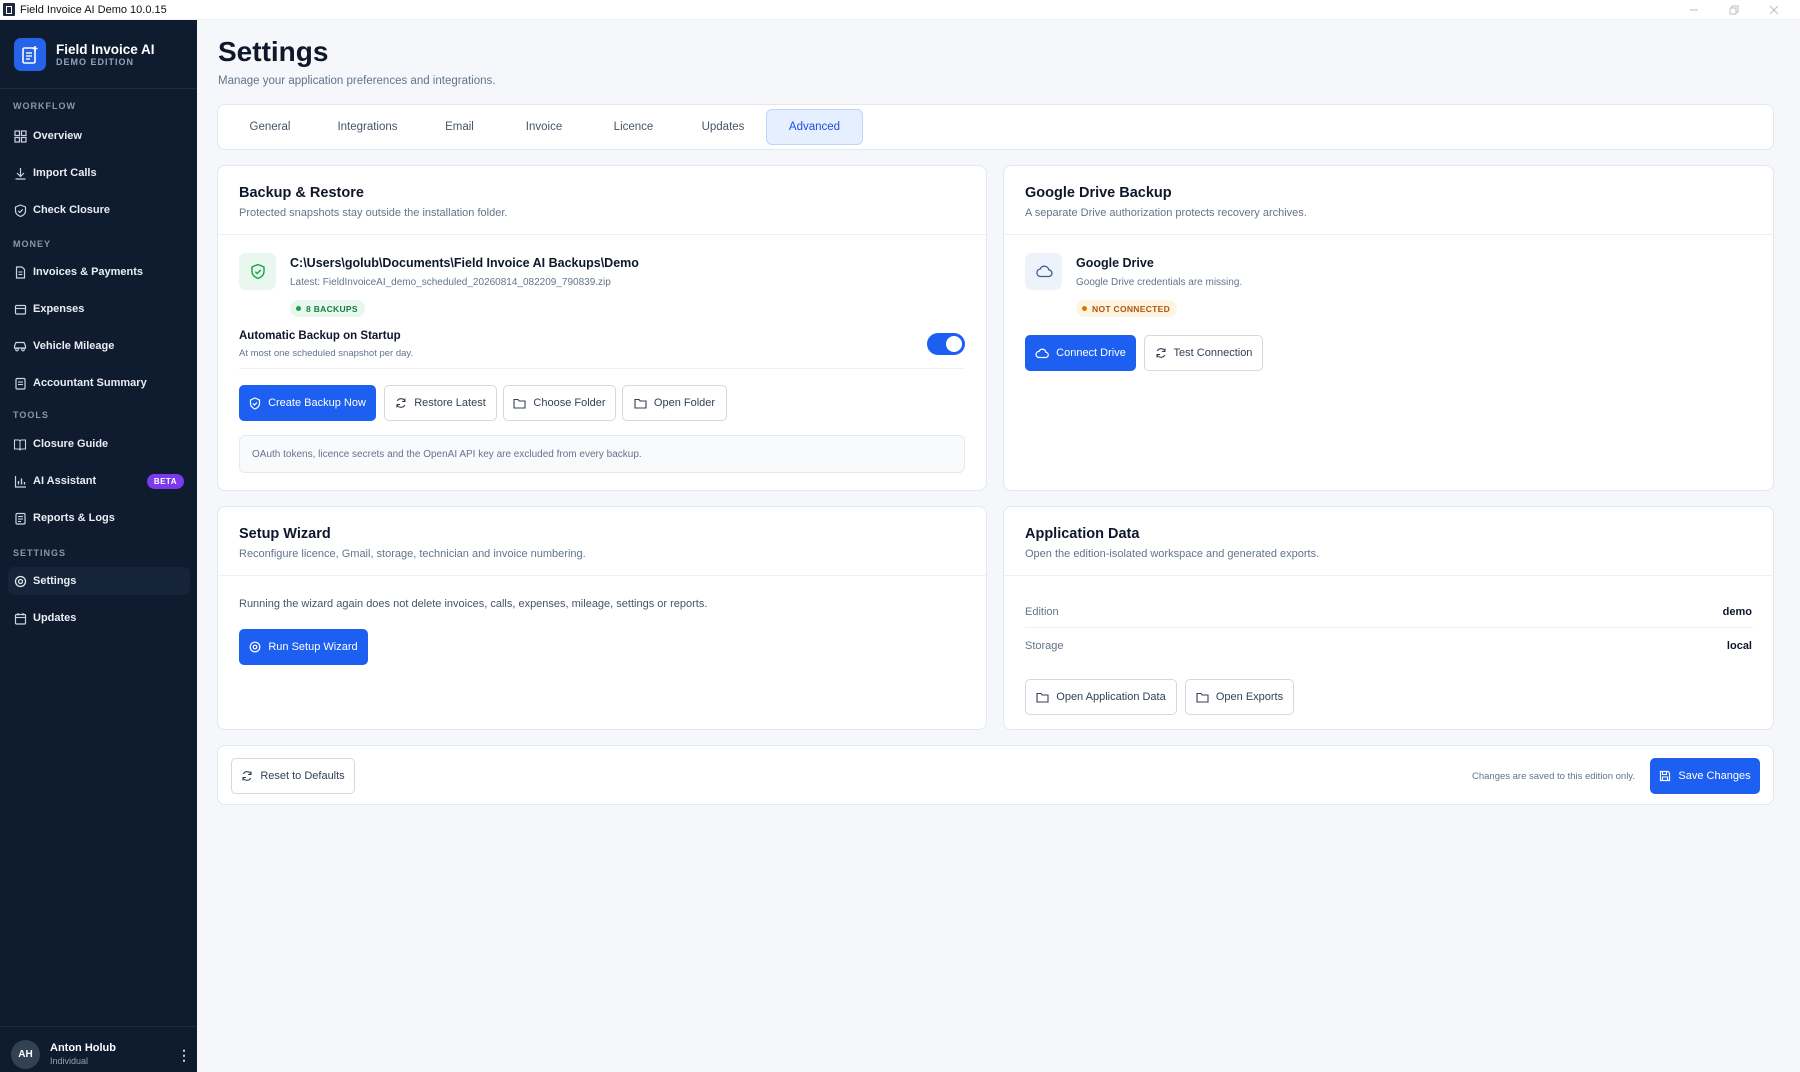 The image size is (1800, 1072). What do you see at coordinates (99, 346) in the screenshot?
I see `sidebar-item-vehicle-mileage: Vehicle Mileage` at bounding box center [99, 346].